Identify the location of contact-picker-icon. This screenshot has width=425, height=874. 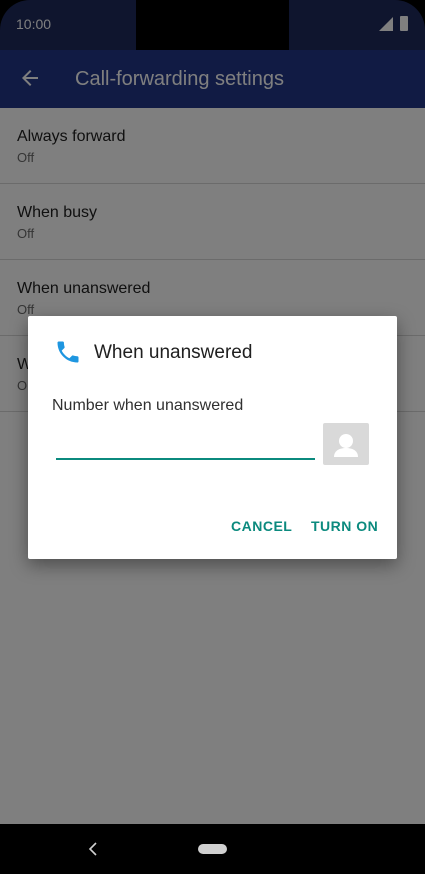
(346, 445).